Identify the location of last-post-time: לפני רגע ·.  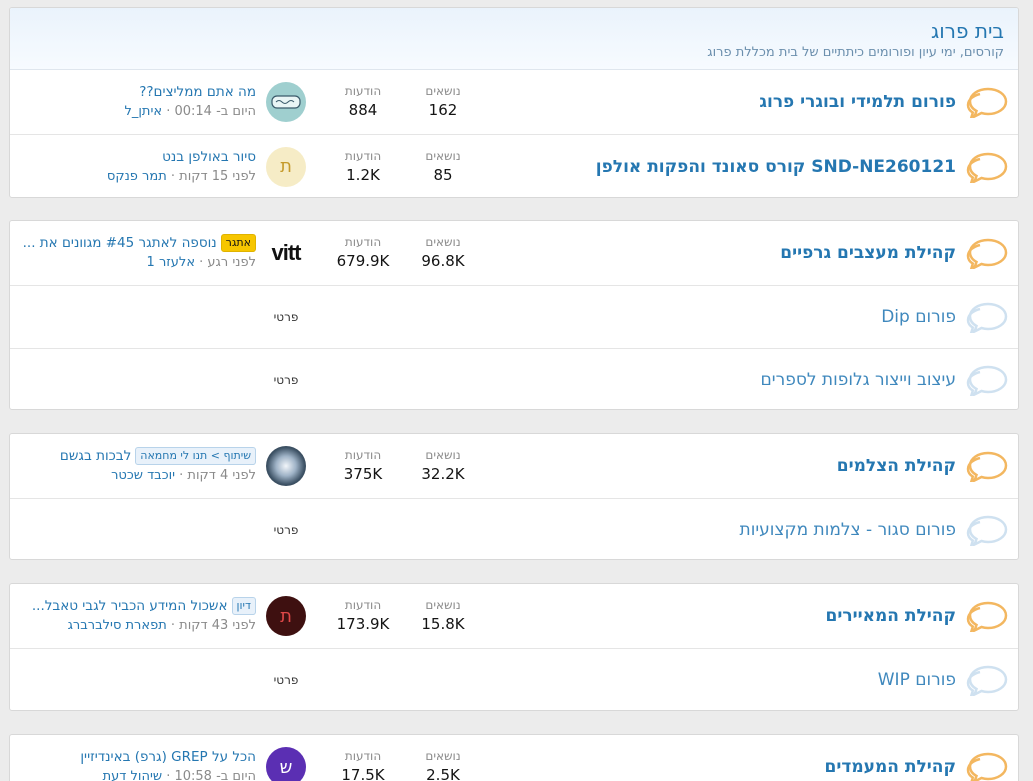
(225, 262).